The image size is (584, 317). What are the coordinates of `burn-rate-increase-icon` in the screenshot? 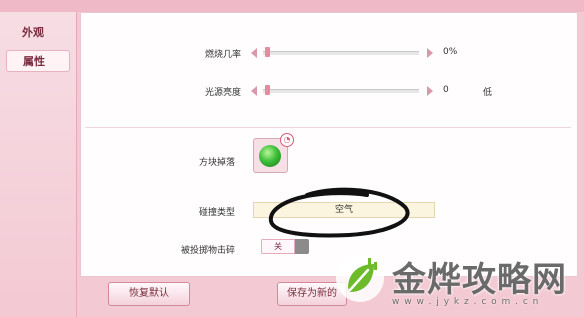 It's located at (430, 53).